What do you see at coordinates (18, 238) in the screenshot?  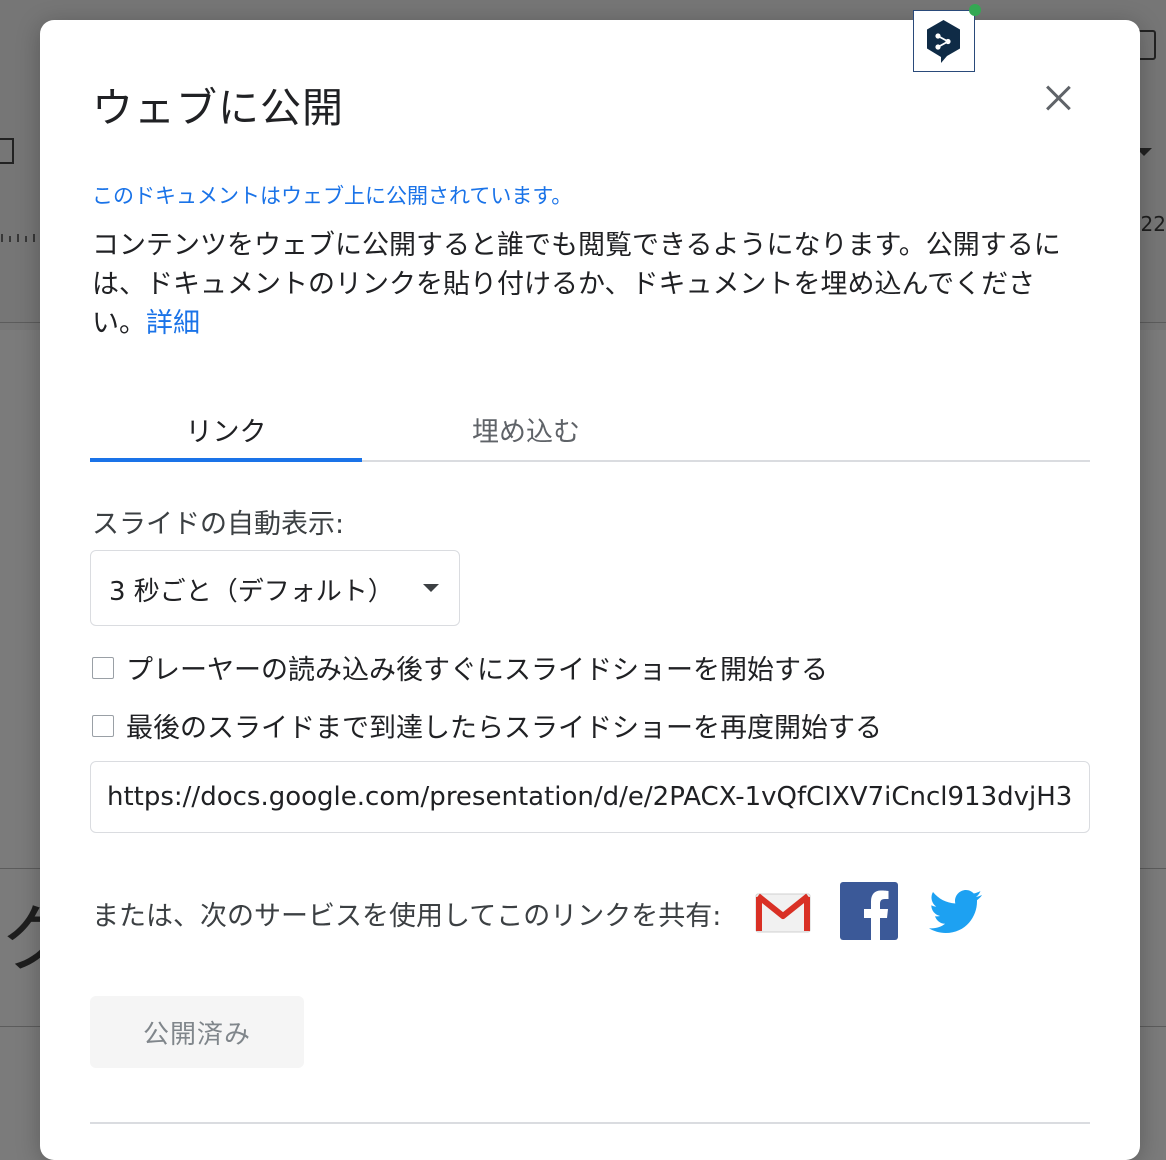 I see `ruler-ticks` at bounding box center [18, 238].